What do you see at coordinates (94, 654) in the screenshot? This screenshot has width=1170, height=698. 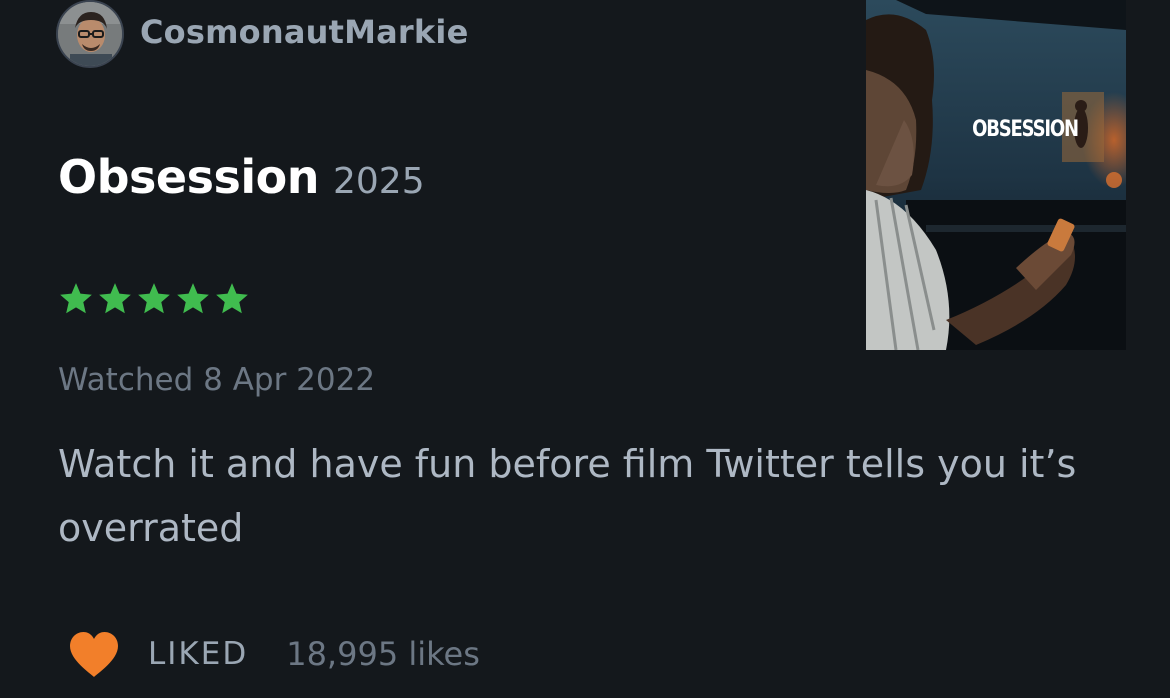 I see `heart-icon` at bounding box center [94, 654].